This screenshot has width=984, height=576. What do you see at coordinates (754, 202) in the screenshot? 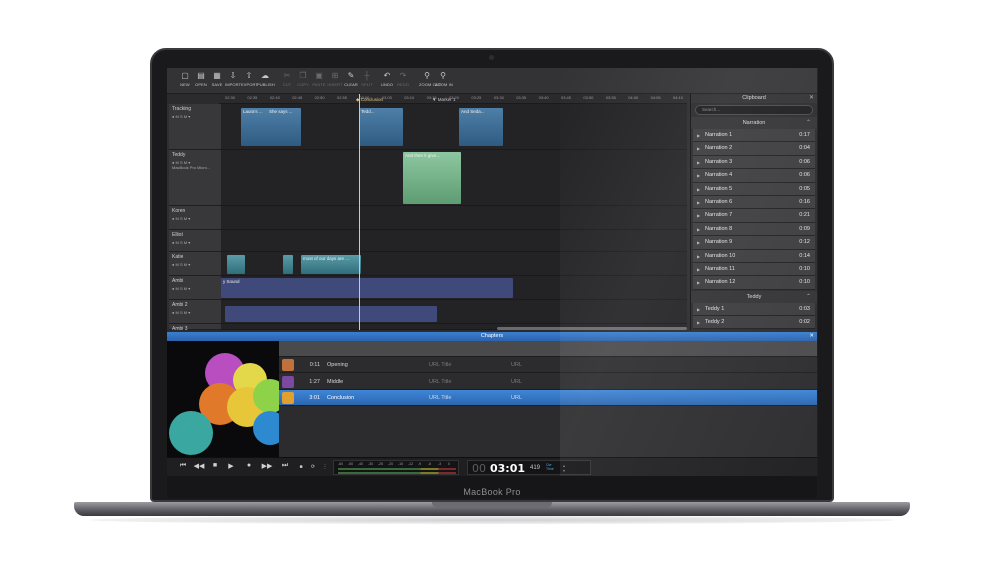
I see `clipboard-item: ▶ Narration 6 0:16` at bounding box center [754, 202].